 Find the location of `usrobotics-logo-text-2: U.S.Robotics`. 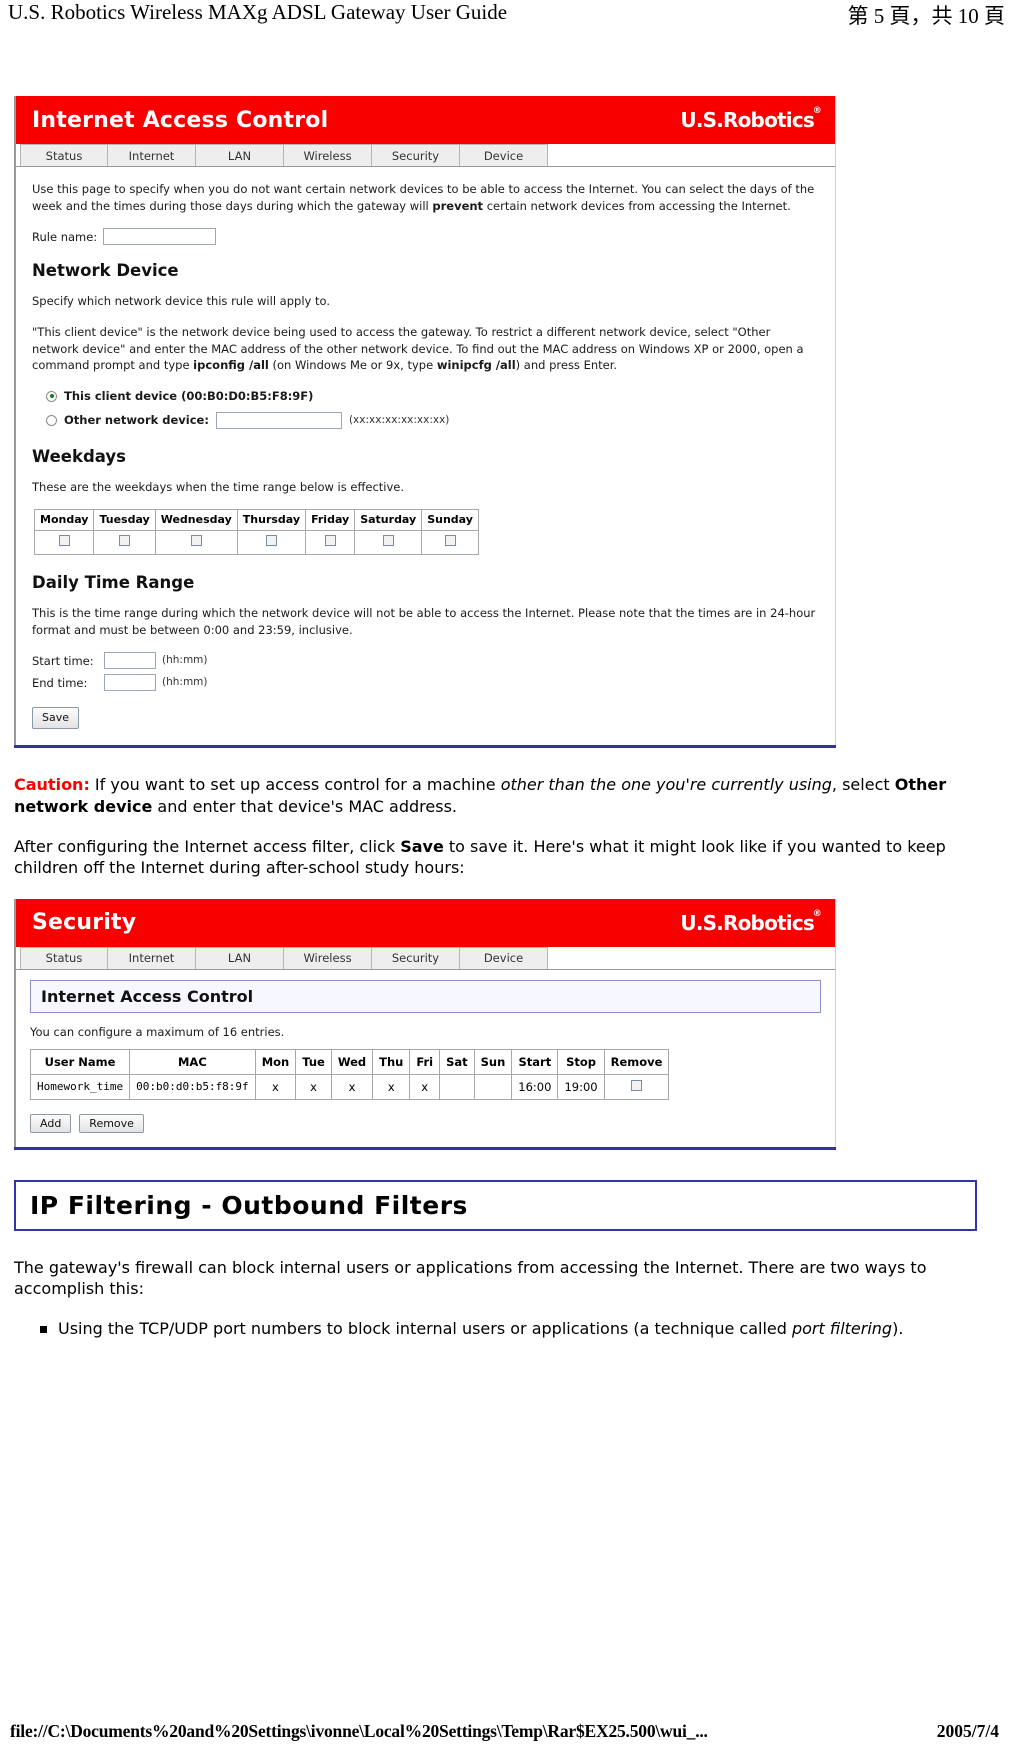

usrobotics-logo-text-2: U.S.Robotics is located at coordinates (747, 922).